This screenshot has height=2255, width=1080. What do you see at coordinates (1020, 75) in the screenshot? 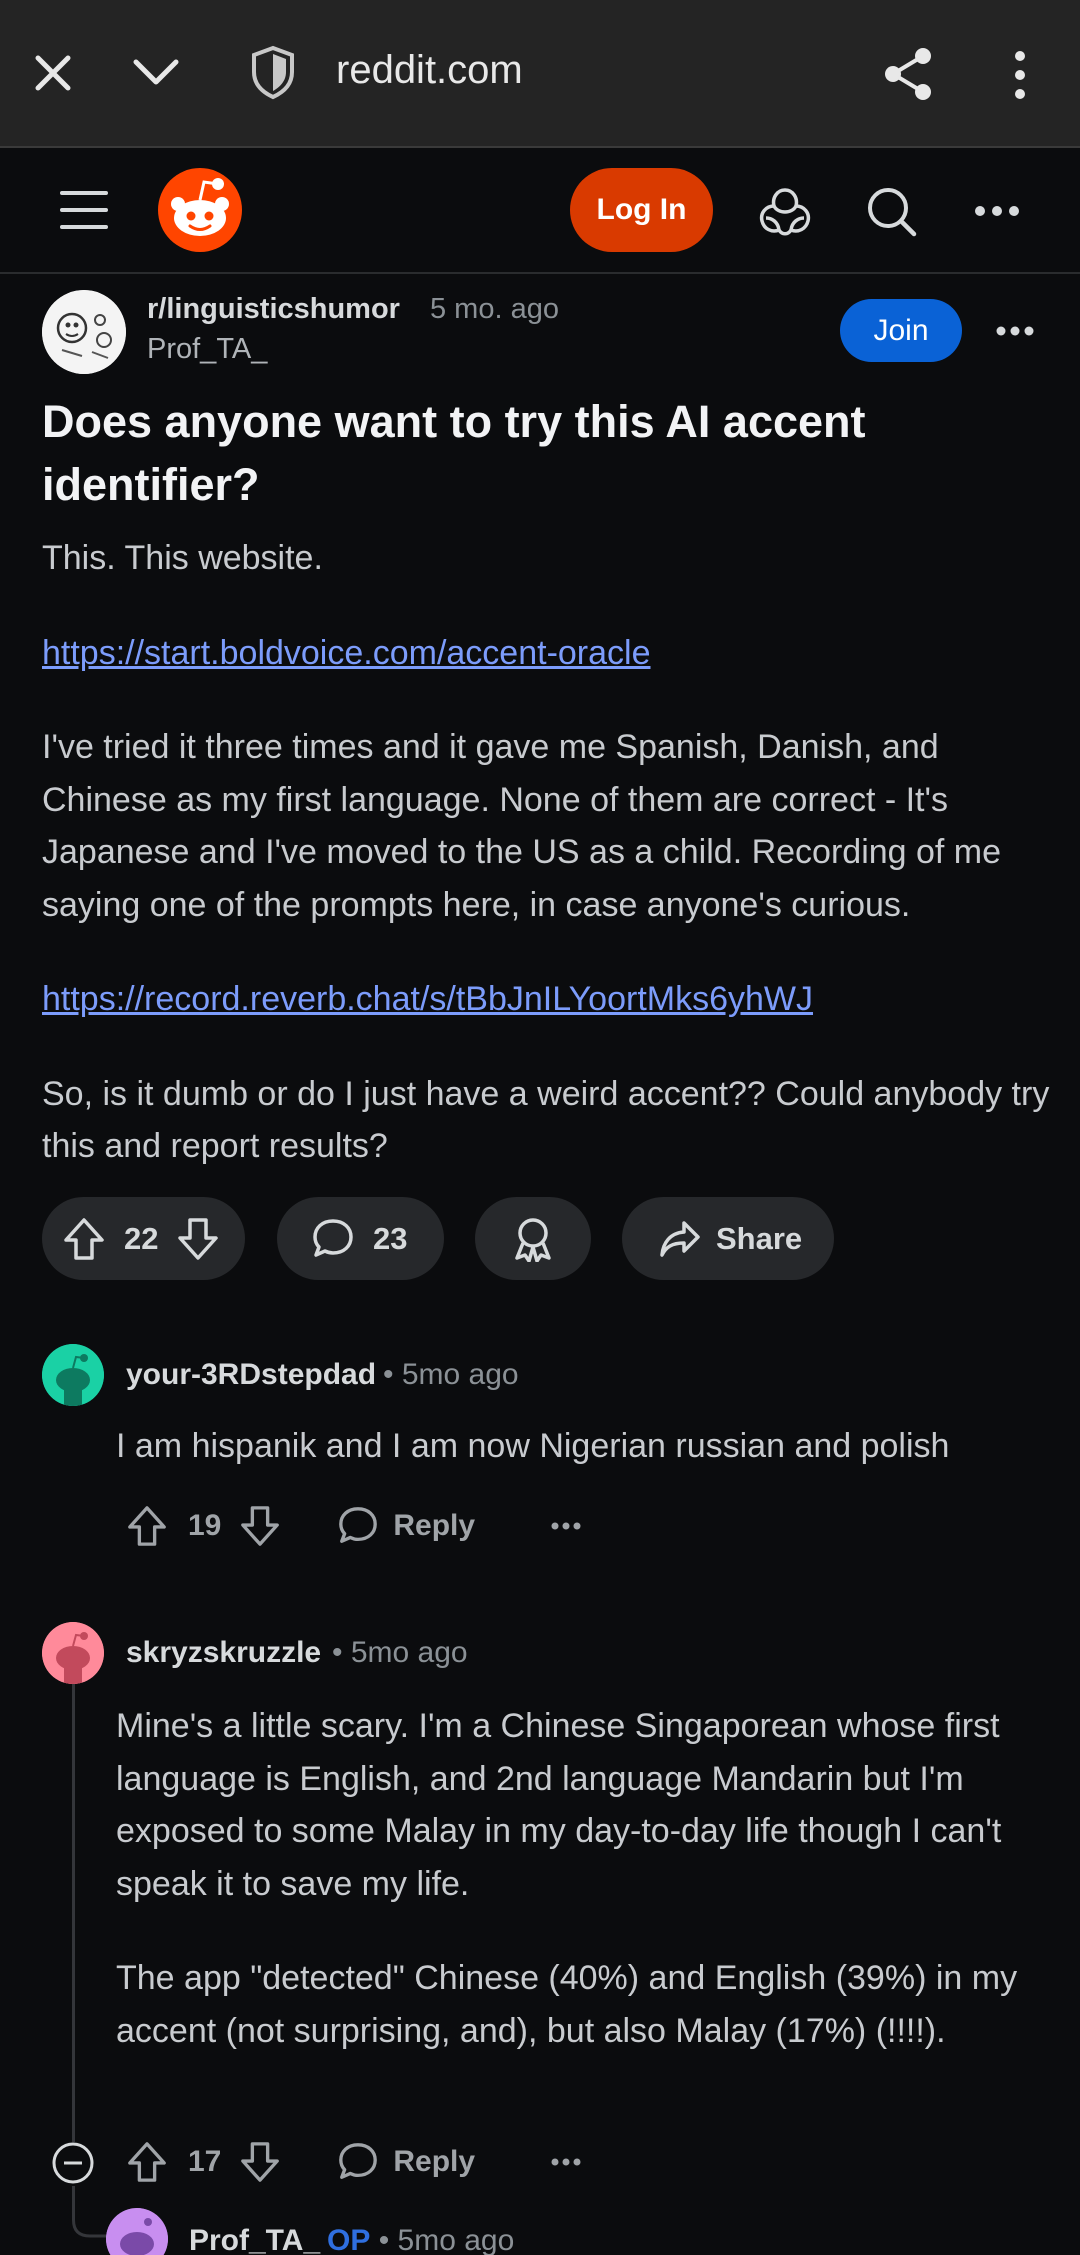
I see `browser-menu-icon` at bounding box center [1020, 75].